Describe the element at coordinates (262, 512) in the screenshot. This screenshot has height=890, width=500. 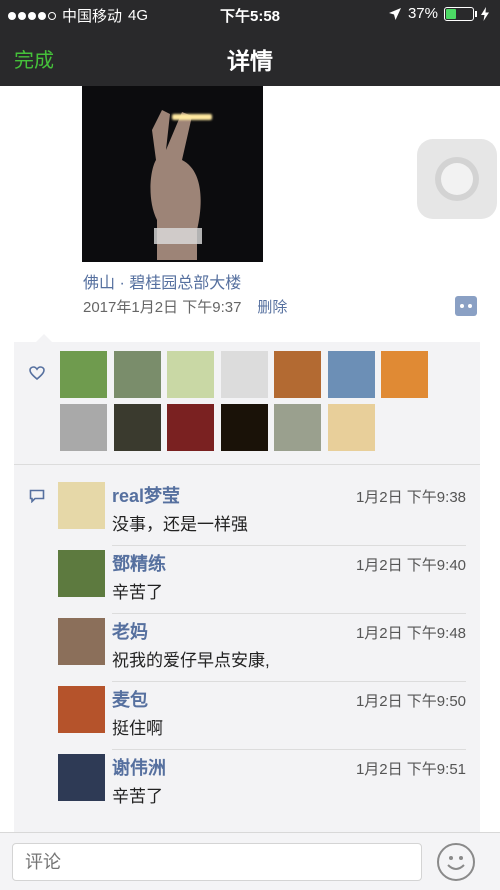
I see `comment-row: real梦莹 1月2日 下午9:38 没事，还是一样强` at that location.